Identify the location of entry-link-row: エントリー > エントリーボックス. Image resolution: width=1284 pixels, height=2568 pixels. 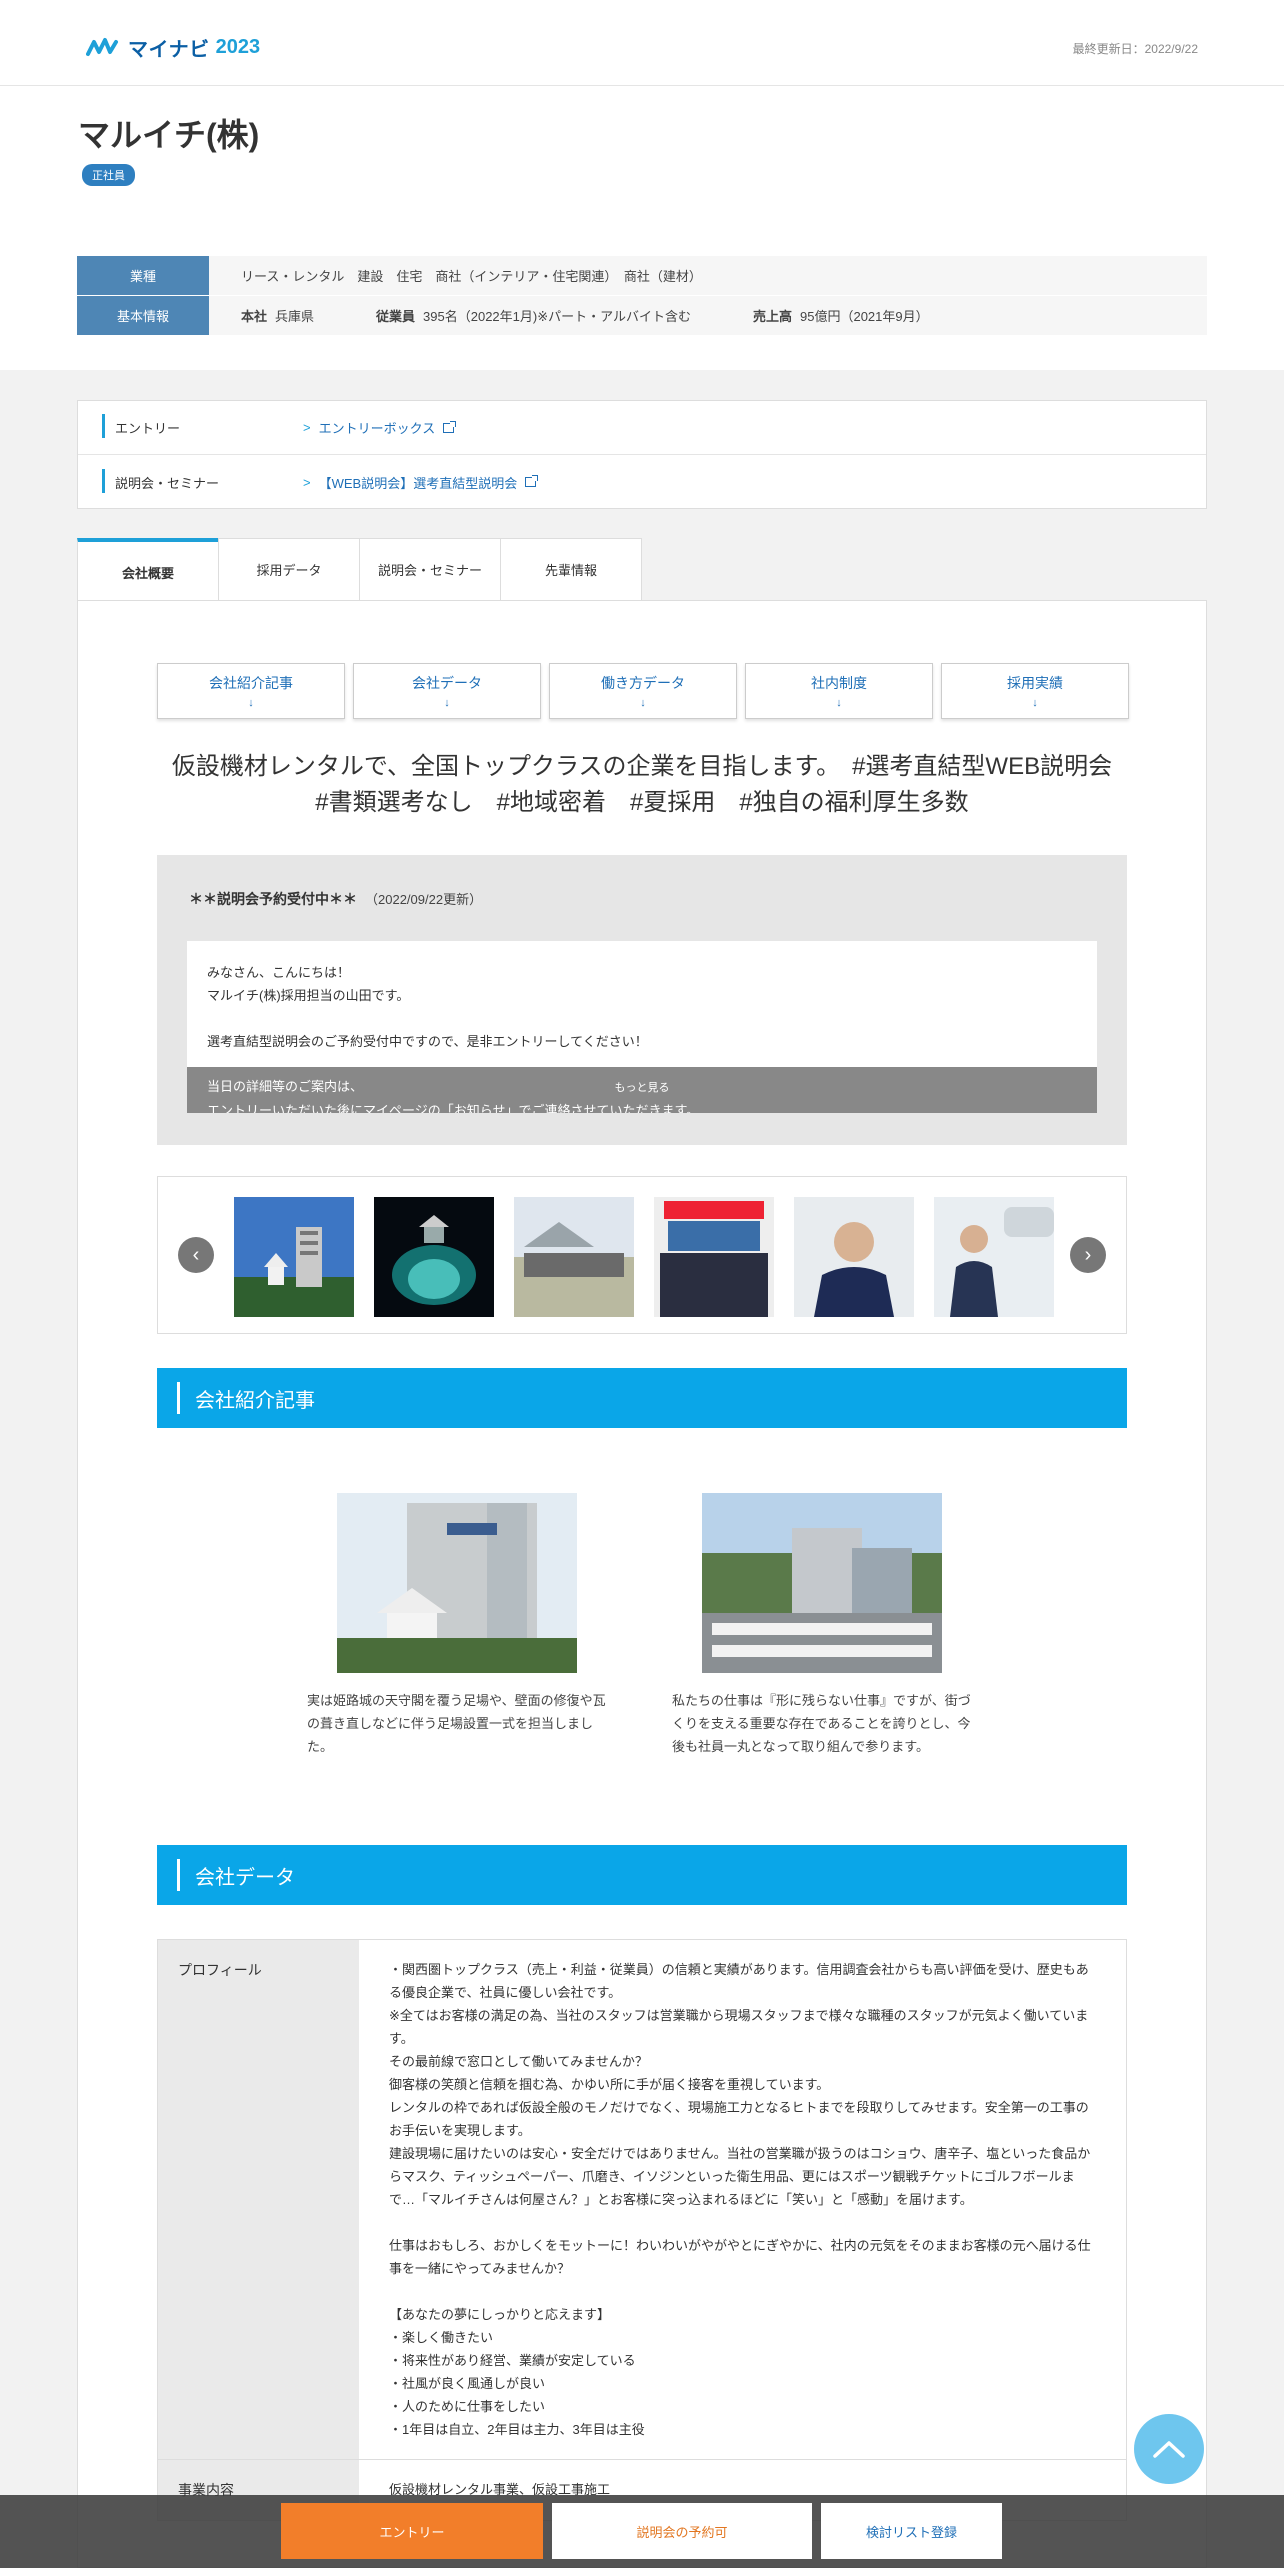
(642, 428).